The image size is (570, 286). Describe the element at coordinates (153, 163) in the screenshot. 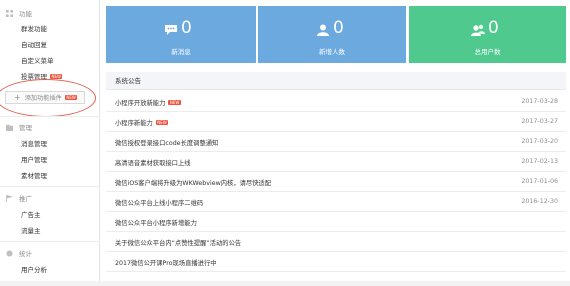

I see `announcement-title: 高清语音素材获取接口上线` at that location.